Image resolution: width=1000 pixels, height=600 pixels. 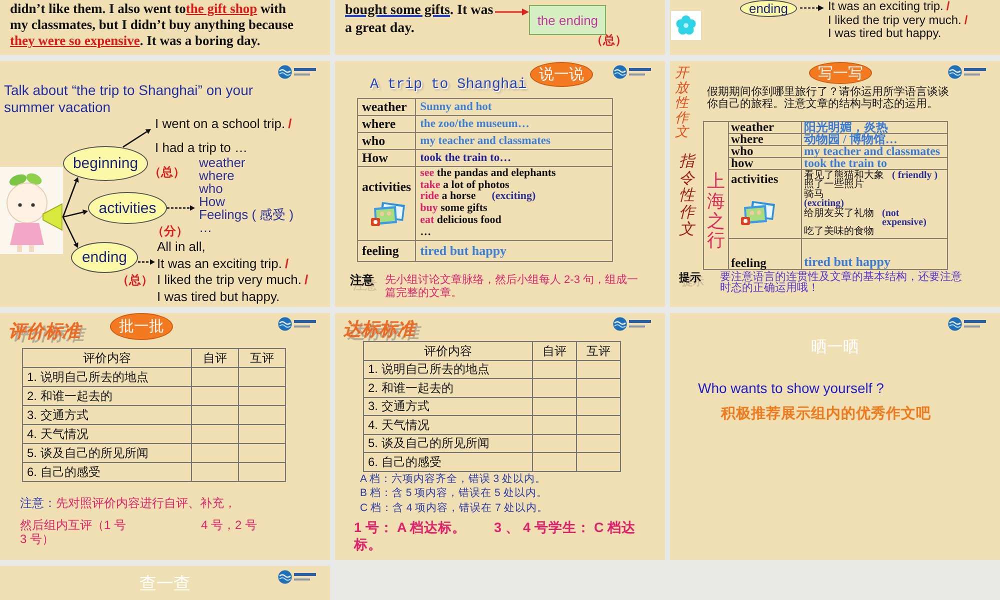 I want to click on mind-map-node: beginning, so click(x=105, y=163).